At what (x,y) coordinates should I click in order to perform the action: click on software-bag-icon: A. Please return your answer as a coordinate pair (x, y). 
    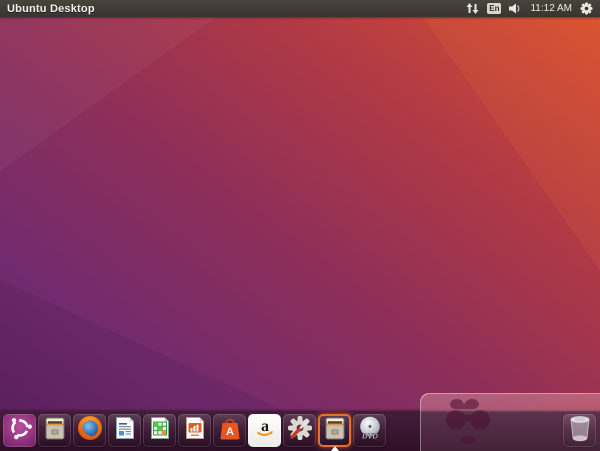
    Looking at the image, I should click on (230, 430).